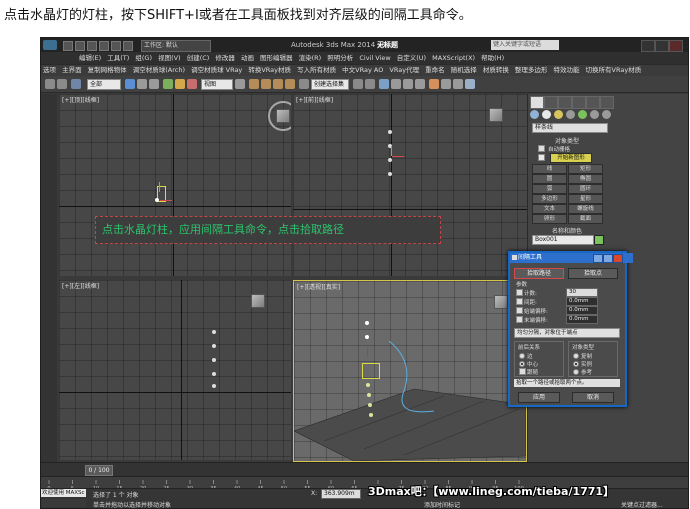 The height and width of the screenshot is (509, 690). I want to click on redo-tool-icon, so click(62, 84).